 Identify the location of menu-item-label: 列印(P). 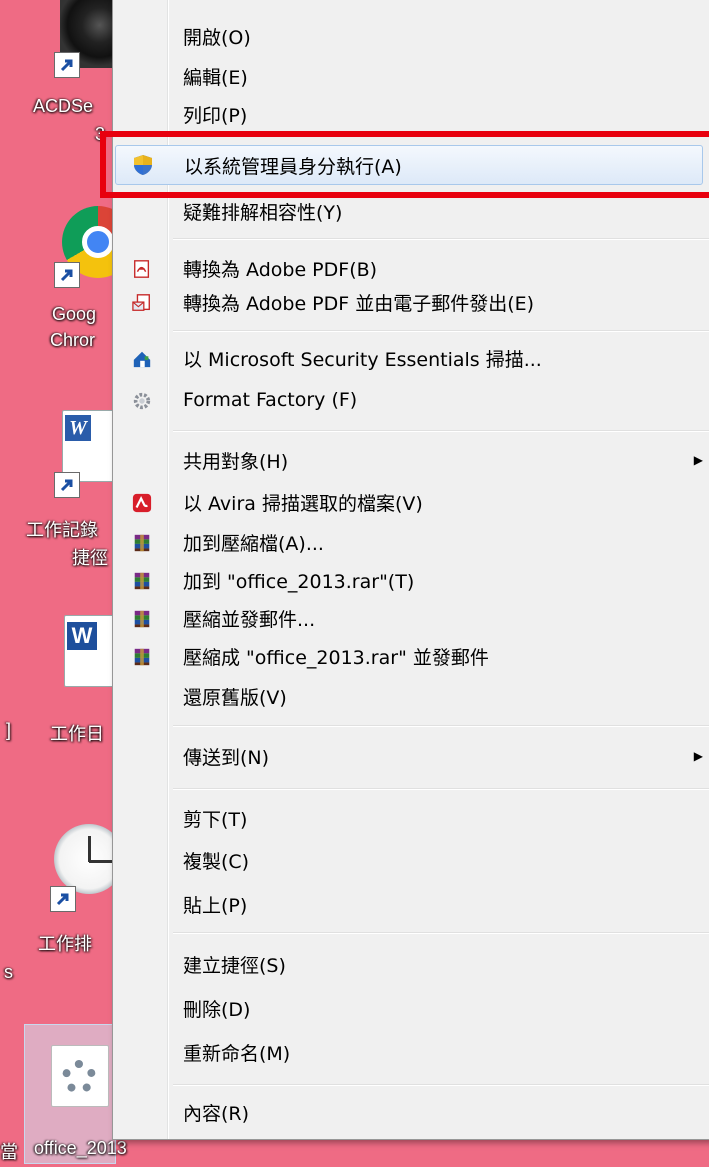
(215, 116).